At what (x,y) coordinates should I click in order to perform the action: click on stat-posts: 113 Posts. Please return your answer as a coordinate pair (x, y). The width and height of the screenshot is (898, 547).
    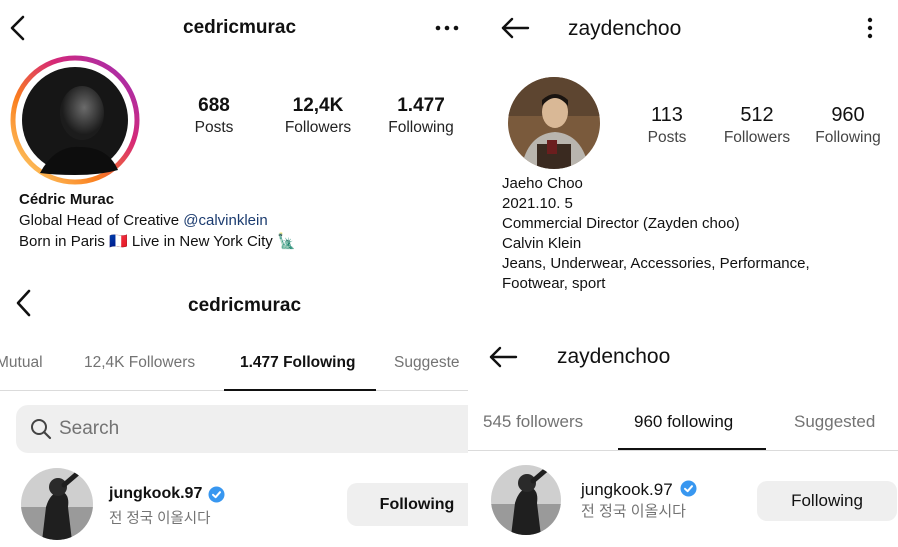
    Looking at the image, I should click on (667, 125).